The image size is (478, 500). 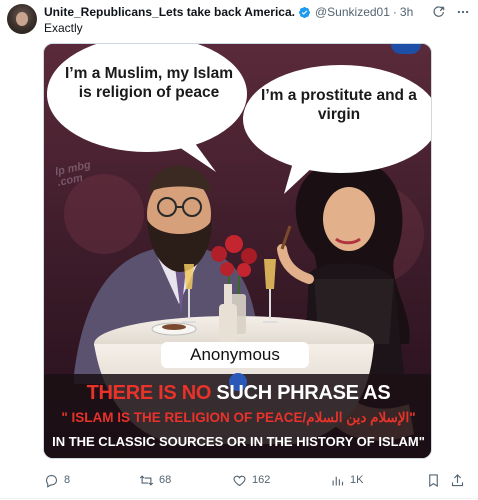 I want to click on avatar, so click(x=22, y=19).